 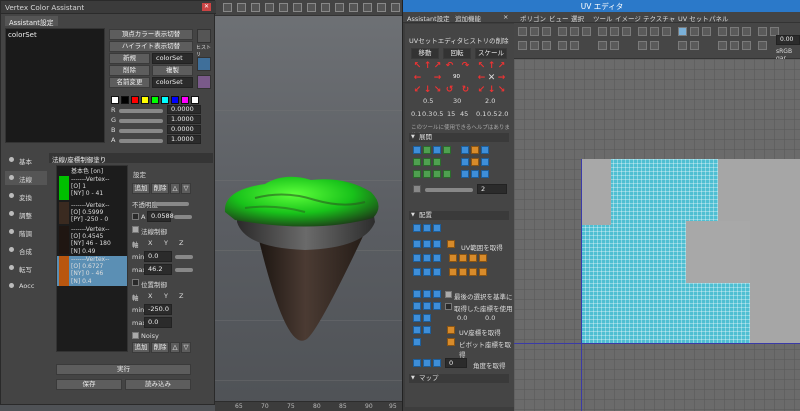 What do you see at coordinates (283, 7) in the screenshot?
I see `texture-icon` at bounding box center [283, 7].